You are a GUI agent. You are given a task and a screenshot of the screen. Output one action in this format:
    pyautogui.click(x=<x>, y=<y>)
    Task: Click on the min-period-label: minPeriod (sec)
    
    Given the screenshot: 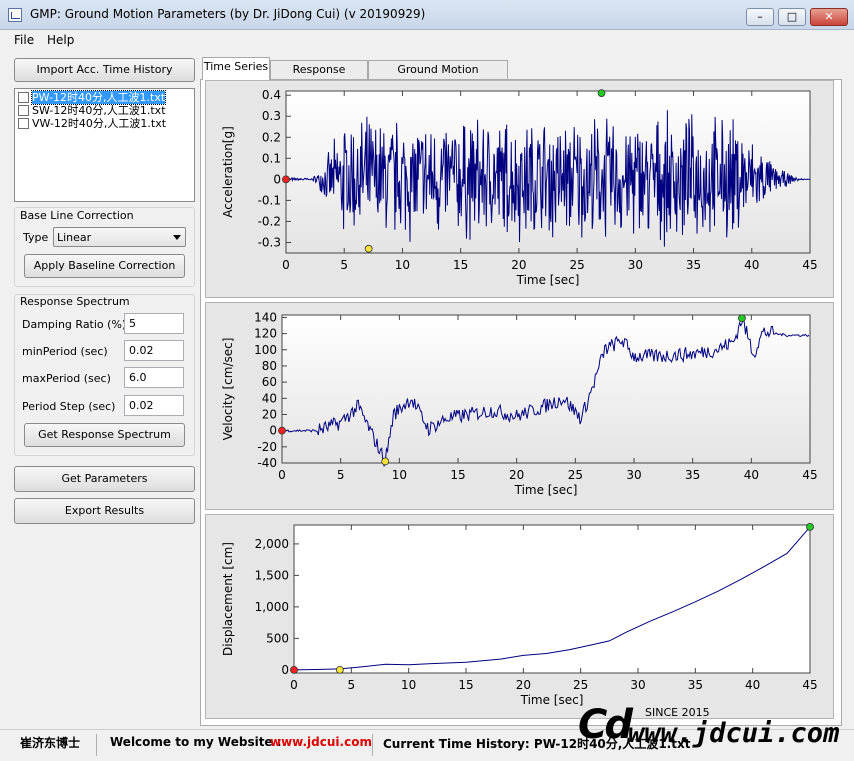 What is the action you would take?
    pyautogui.click(x=65, y=351)
    